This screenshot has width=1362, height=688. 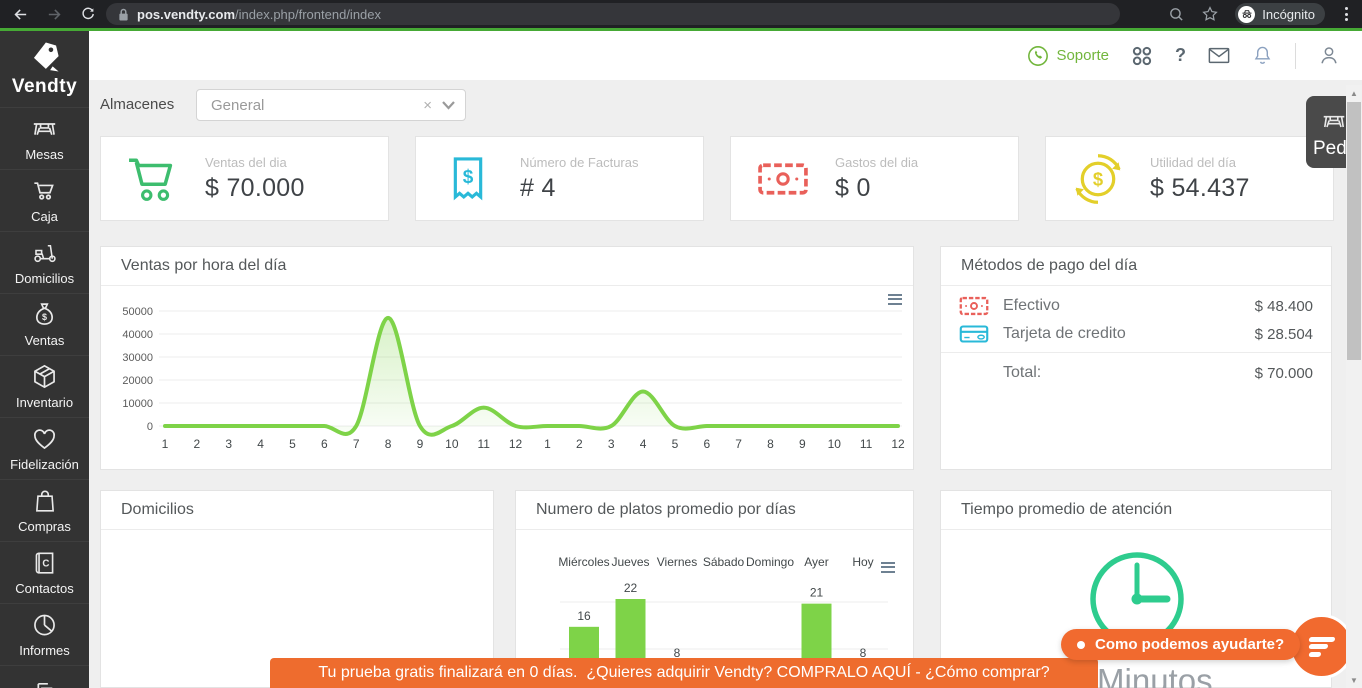 I want to click on payment-value: $ 48.400, so click(x=1283, y=306).